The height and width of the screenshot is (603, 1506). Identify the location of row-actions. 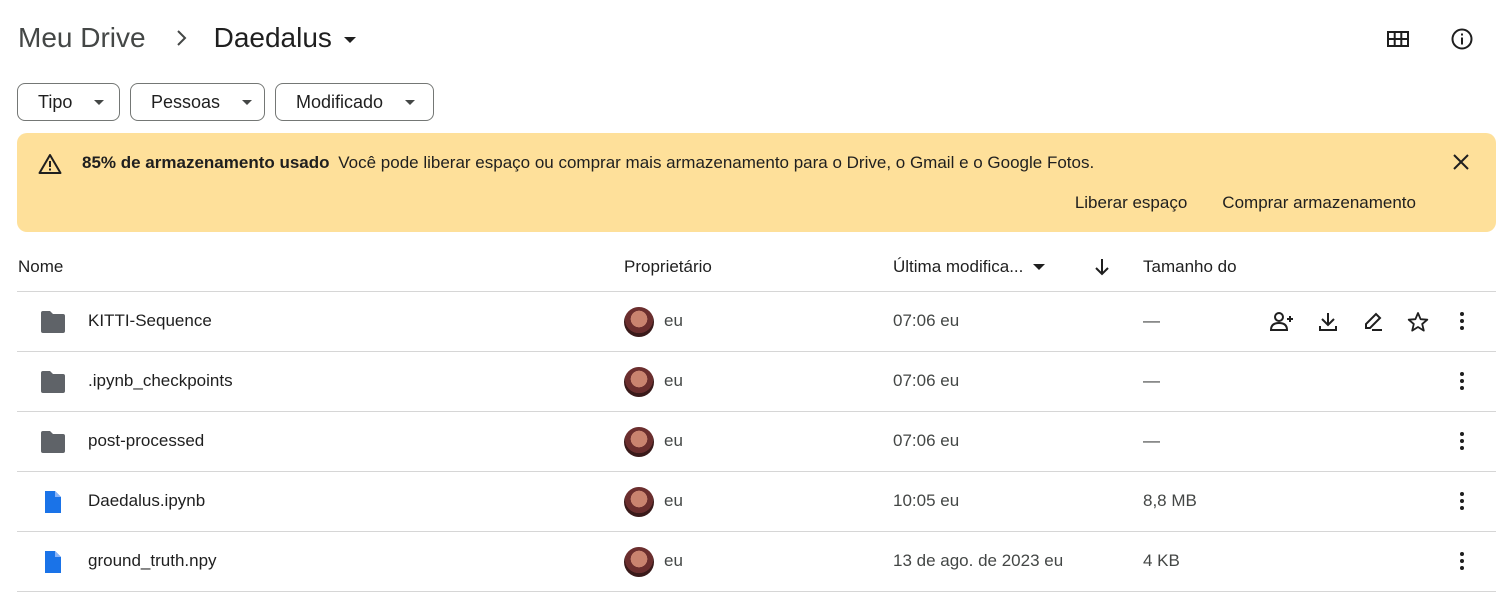
(1349, 324).